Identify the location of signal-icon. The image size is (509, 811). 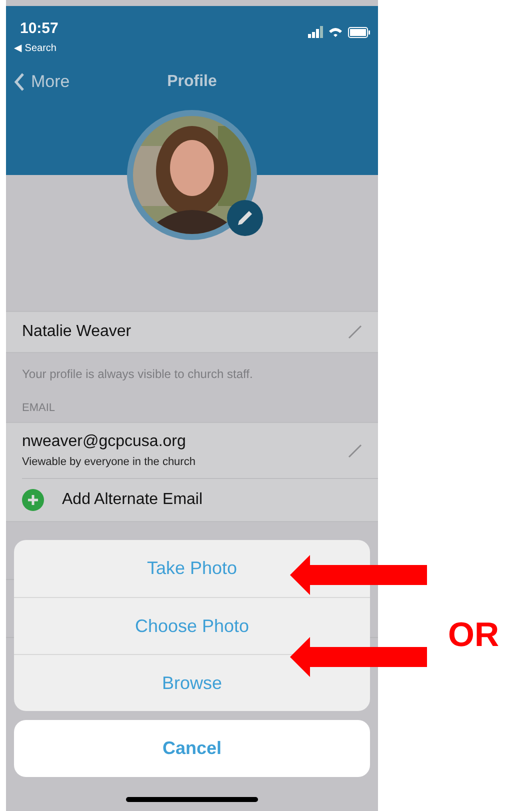
(315, 32).